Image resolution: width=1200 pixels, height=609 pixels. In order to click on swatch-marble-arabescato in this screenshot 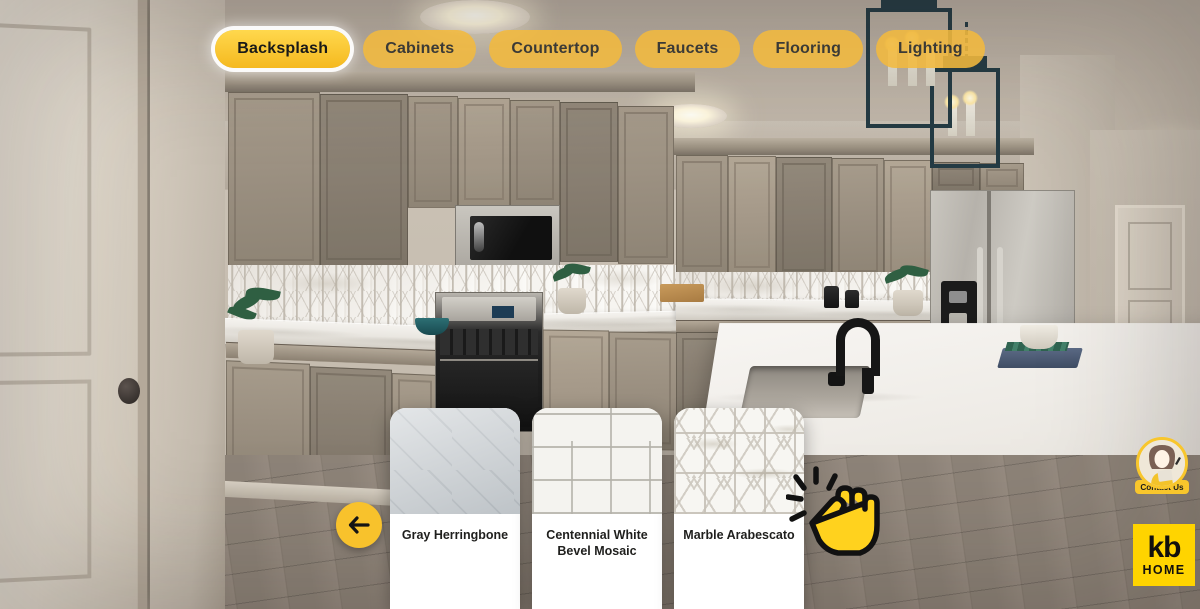, I will do `click(739, 461)`.